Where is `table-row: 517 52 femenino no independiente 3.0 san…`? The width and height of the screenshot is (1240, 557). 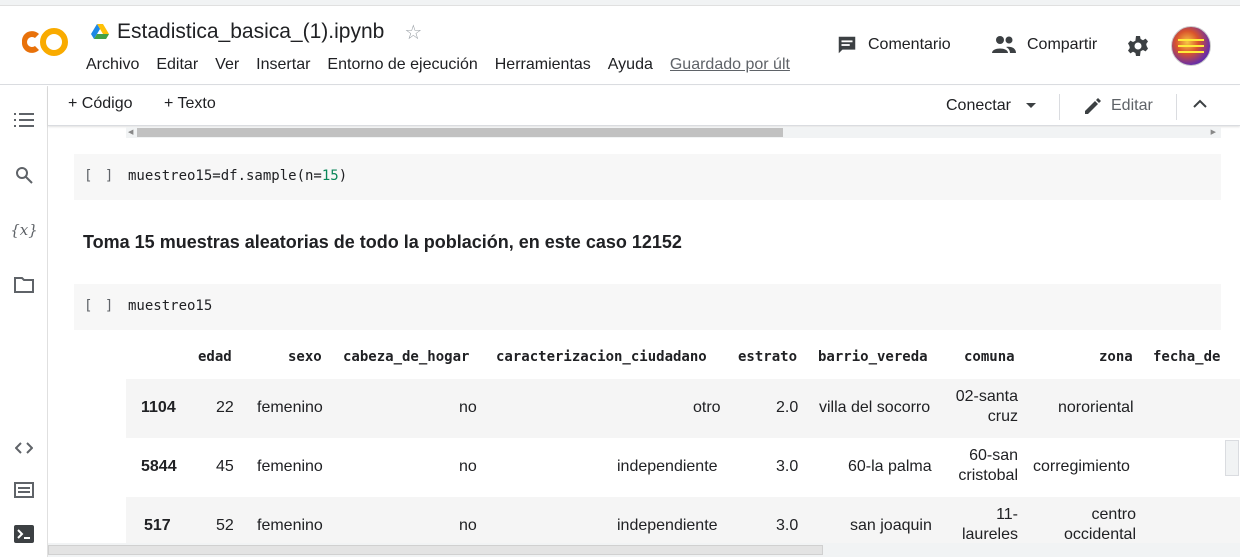
table-row: 517 52 femenino no independiente 3.0 san… is located at coordinates (683, 522).